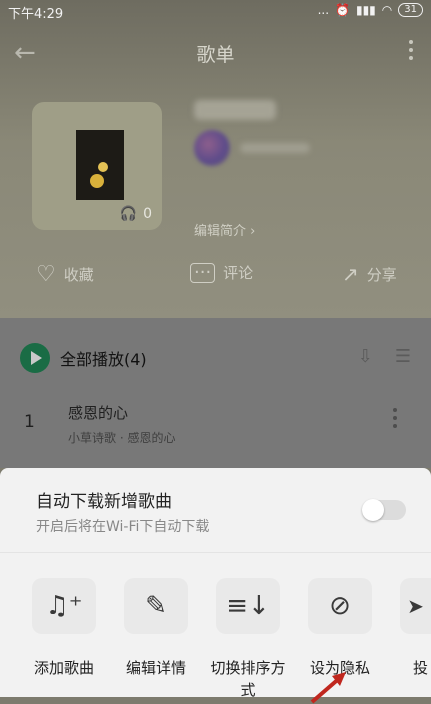 The image size is (431, 704). I want to click on nav-bar: ← 歌单, so click(215, 52).